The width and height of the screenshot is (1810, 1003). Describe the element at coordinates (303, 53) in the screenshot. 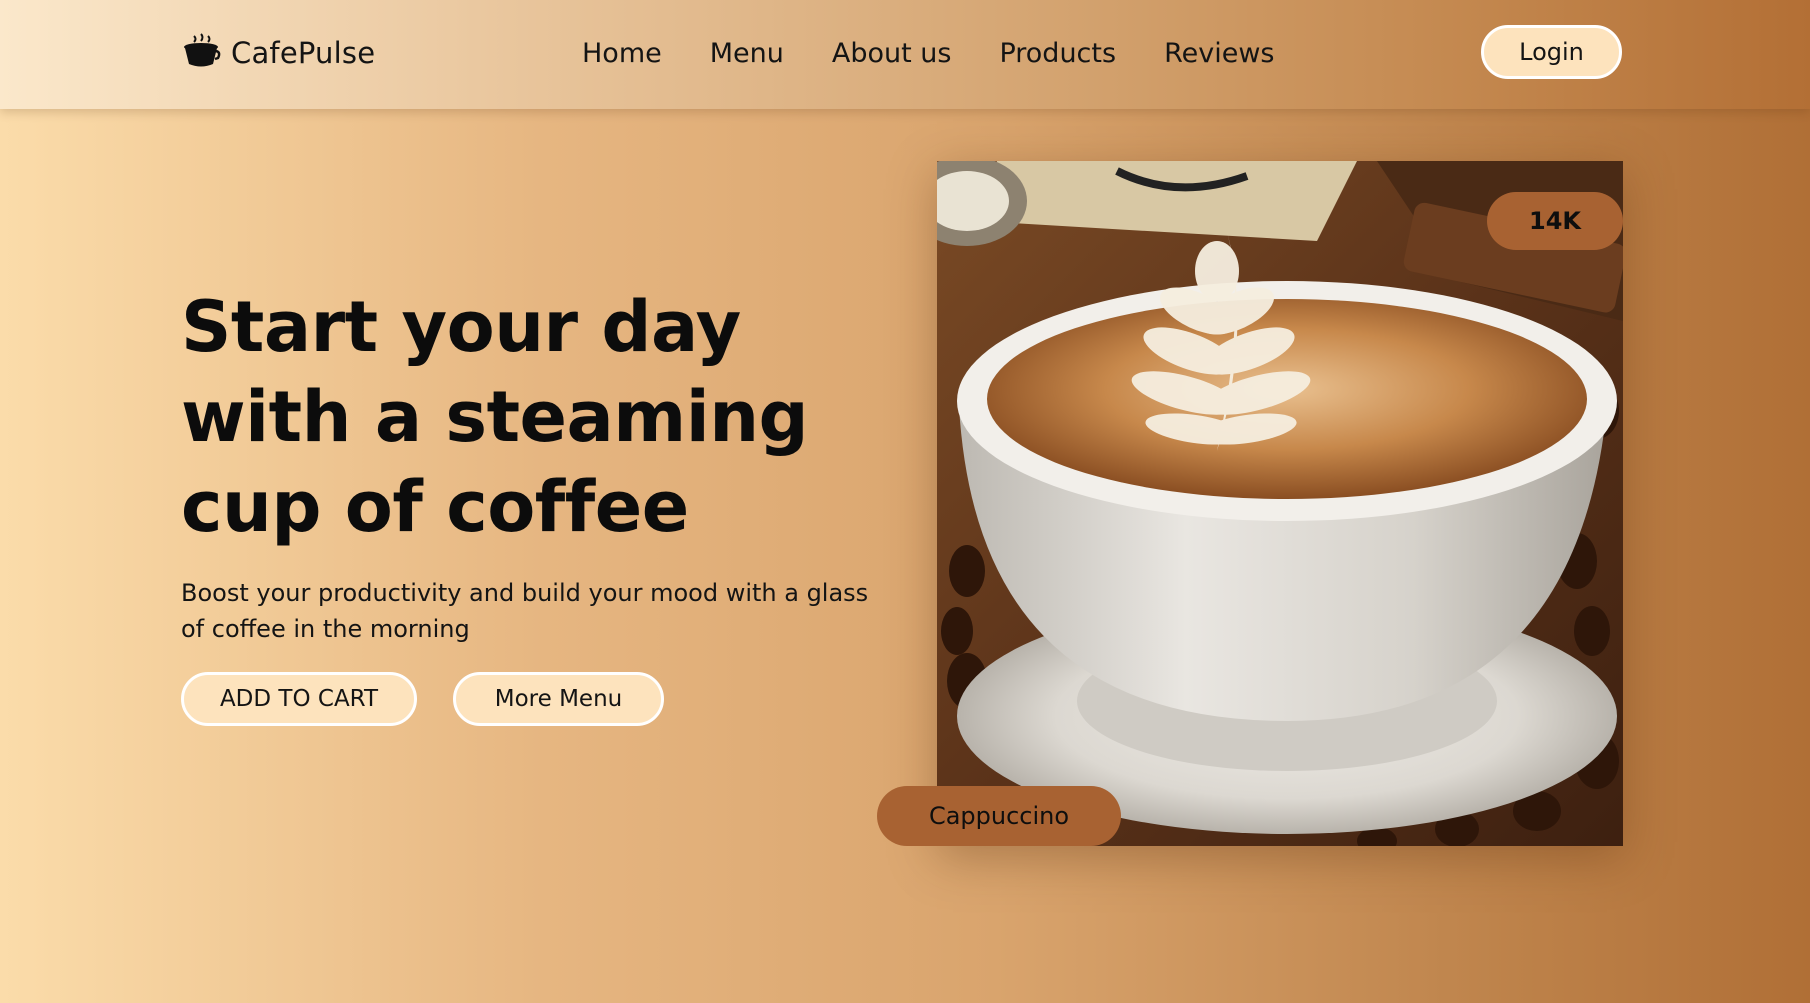

I see `brand-name: CafePulse` at that location.